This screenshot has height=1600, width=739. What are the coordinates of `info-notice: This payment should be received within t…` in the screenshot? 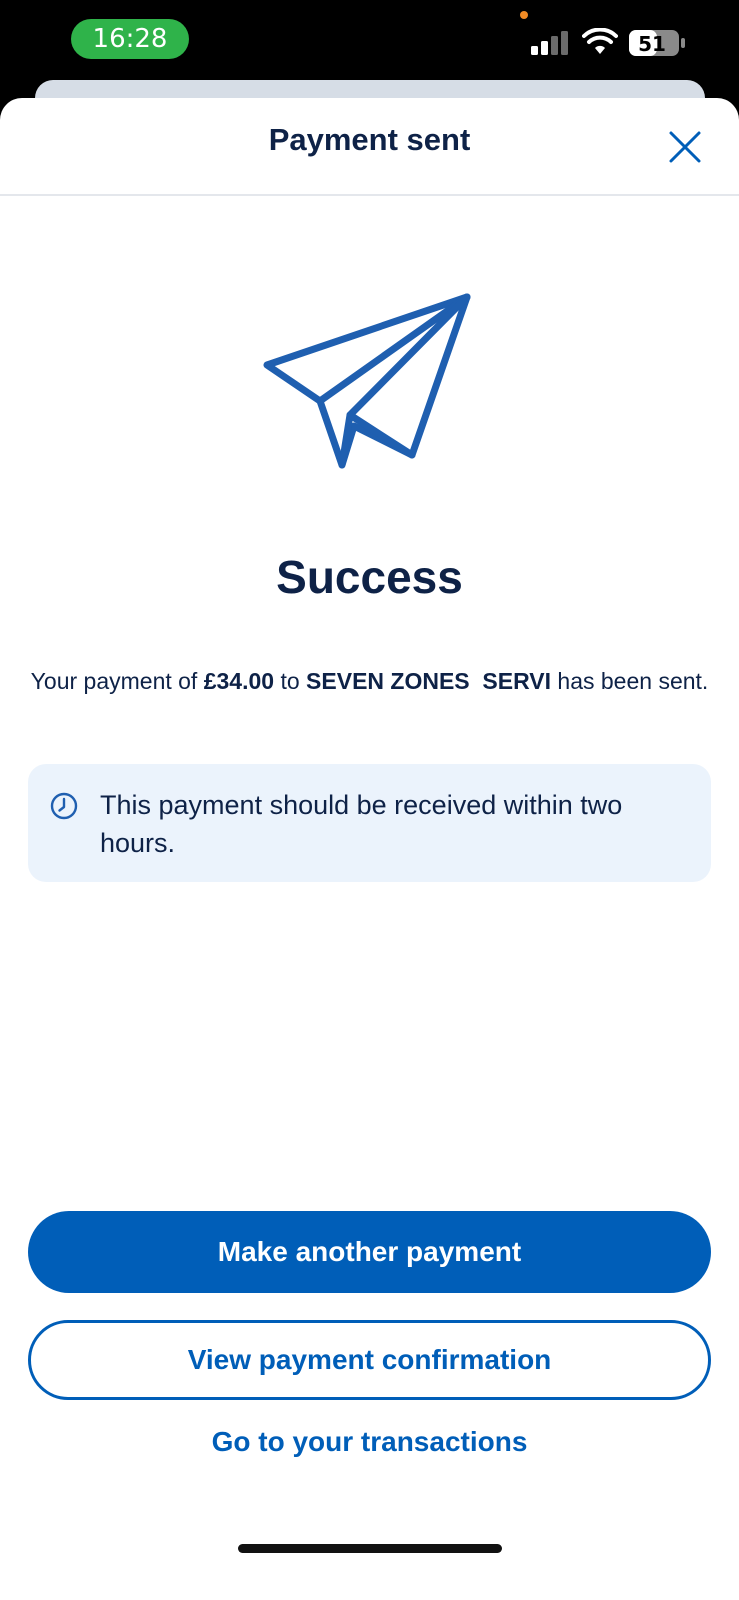 It's located at (369, 823).